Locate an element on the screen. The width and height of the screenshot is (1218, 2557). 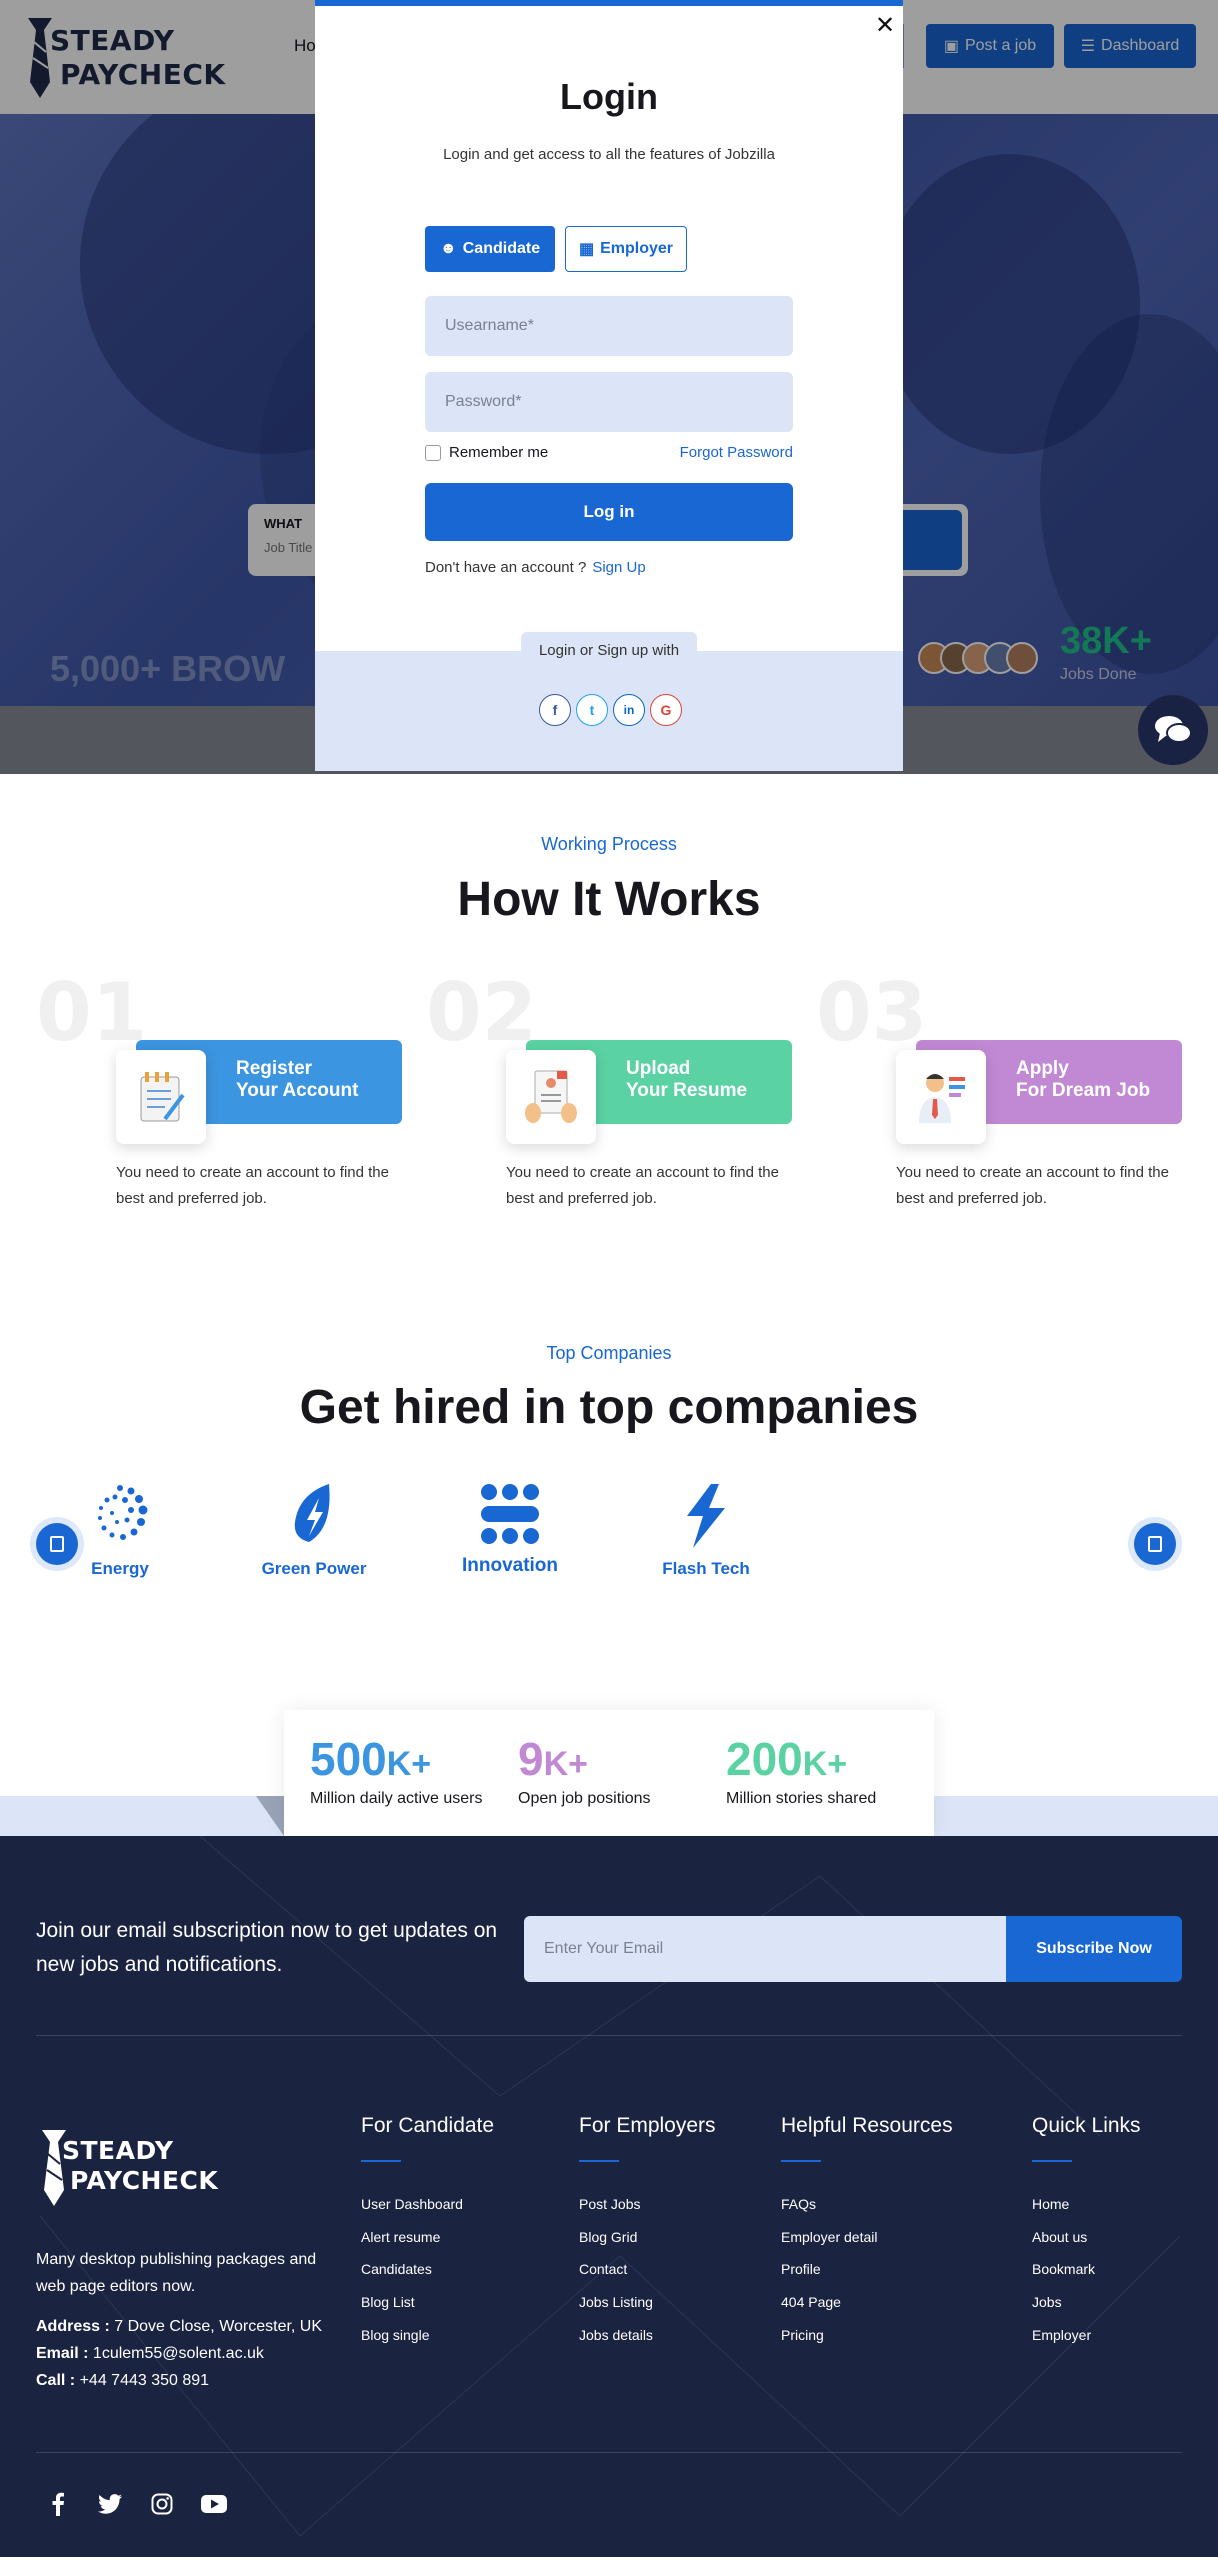
footer-link: Post Jobs is located at coordinates (609, 2204).